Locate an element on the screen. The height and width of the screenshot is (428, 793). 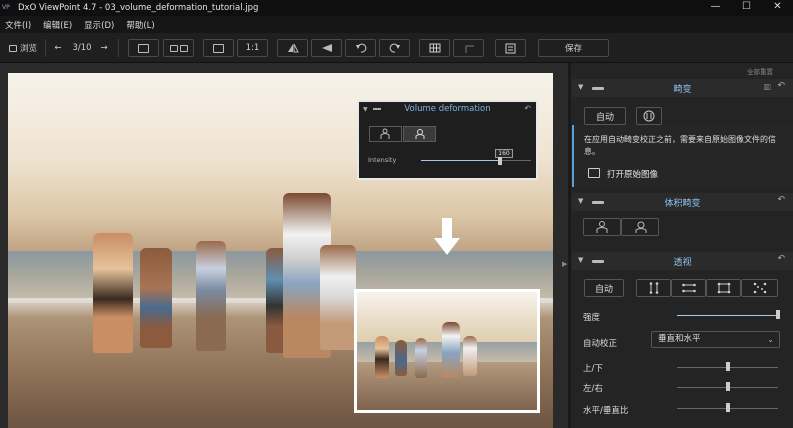
horizontal-lines-icon is located at coordinates (688, 288).